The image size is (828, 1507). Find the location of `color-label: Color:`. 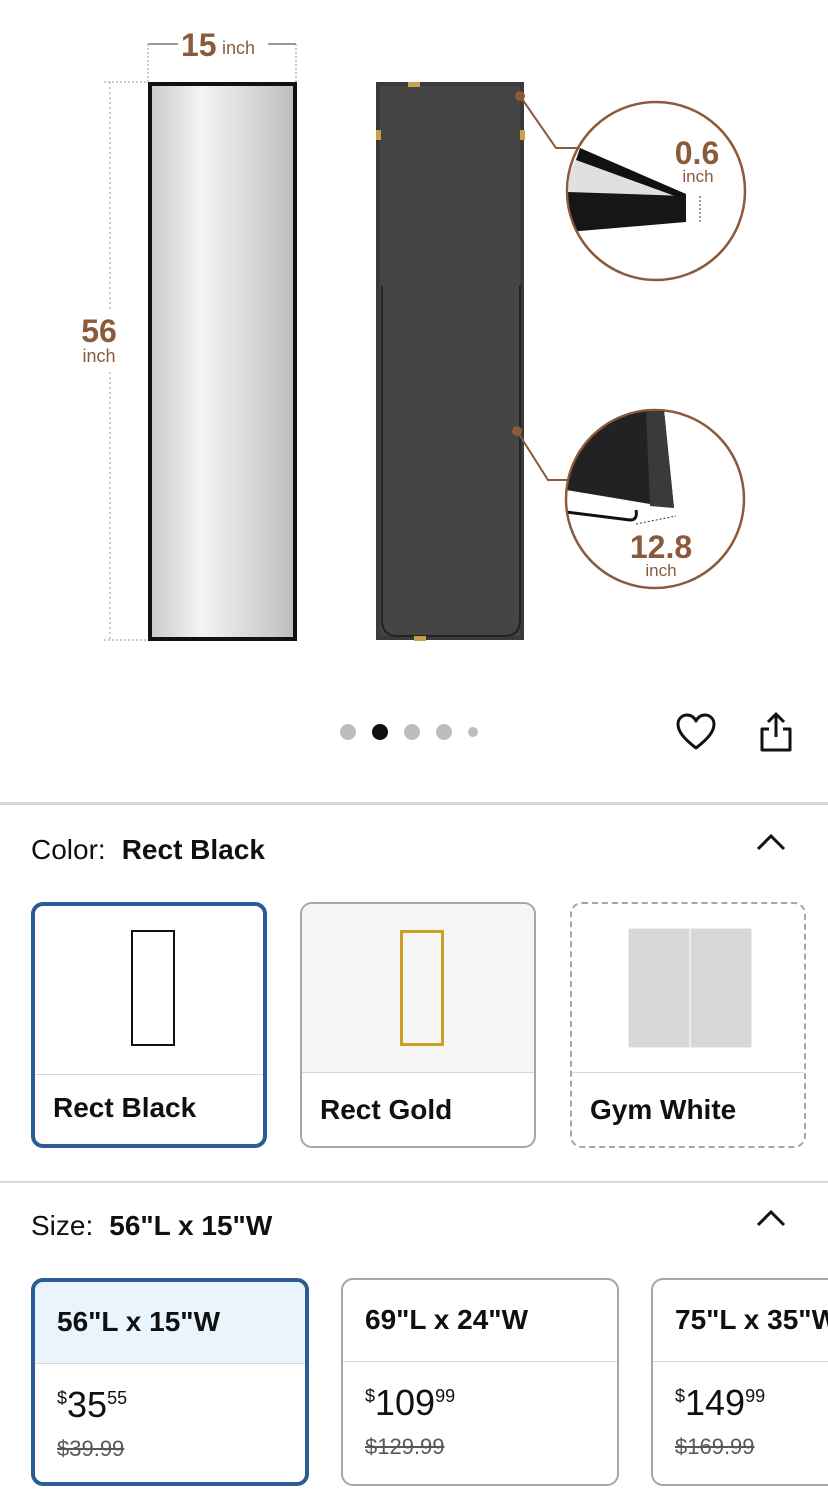

color-label: Color: is located at coordinates (68, 849).